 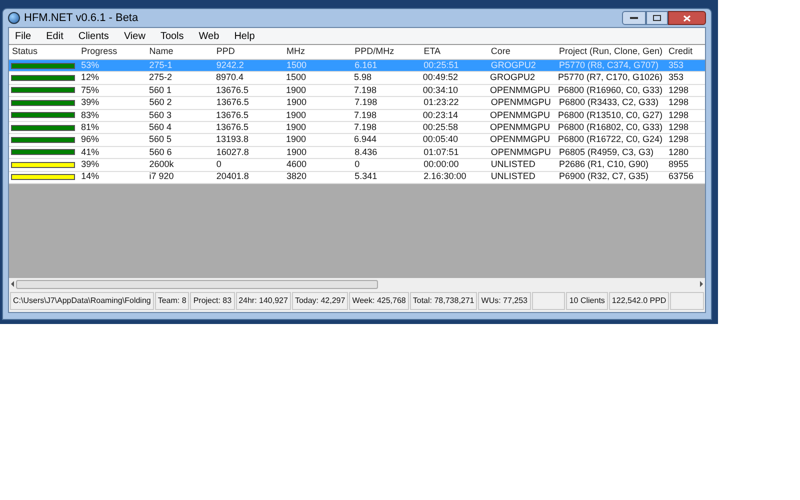 I want to click on table-row: 81% 560 4 13676.5 1900 7.198 00:25:58 OPENMMGPU P6800 (R16802, C0, G33) 1298, so click(x=357, y=128).